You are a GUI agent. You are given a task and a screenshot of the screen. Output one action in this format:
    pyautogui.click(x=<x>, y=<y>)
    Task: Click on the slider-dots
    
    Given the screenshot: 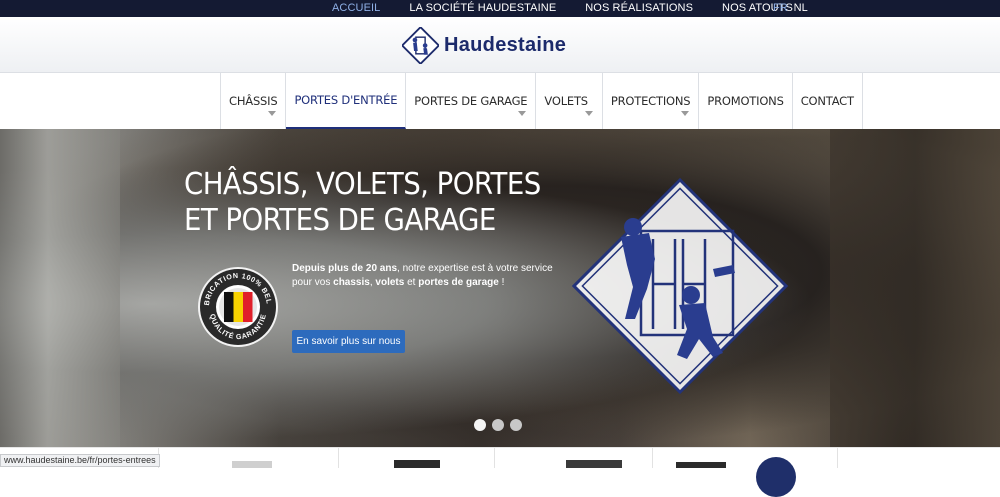 What is the action you would take?
    pyautogui.click(x=501, y=425)
    